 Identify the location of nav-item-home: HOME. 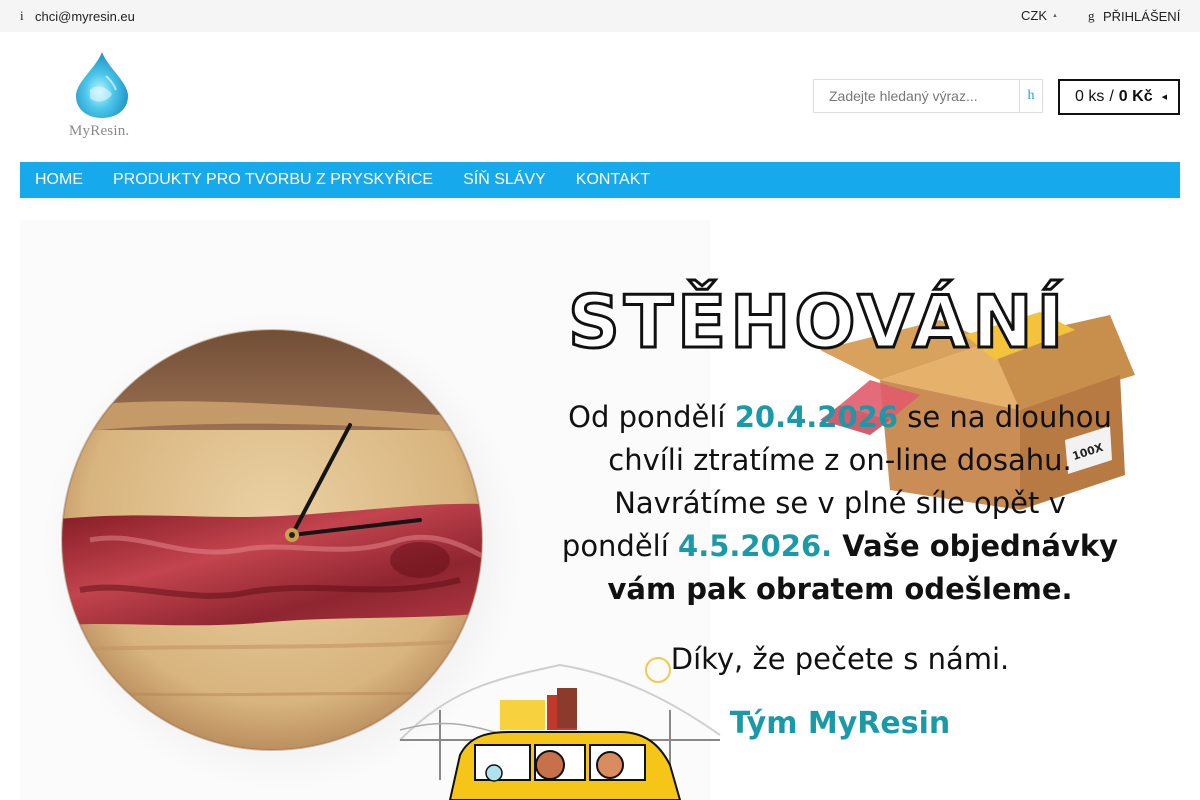
(59, 180).